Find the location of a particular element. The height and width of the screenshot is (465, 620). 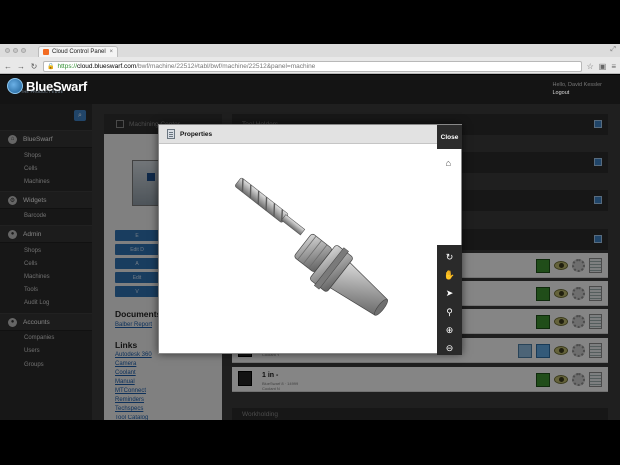

browser-tab: Cloud Control Panel × is located at coordinates (78, 51).